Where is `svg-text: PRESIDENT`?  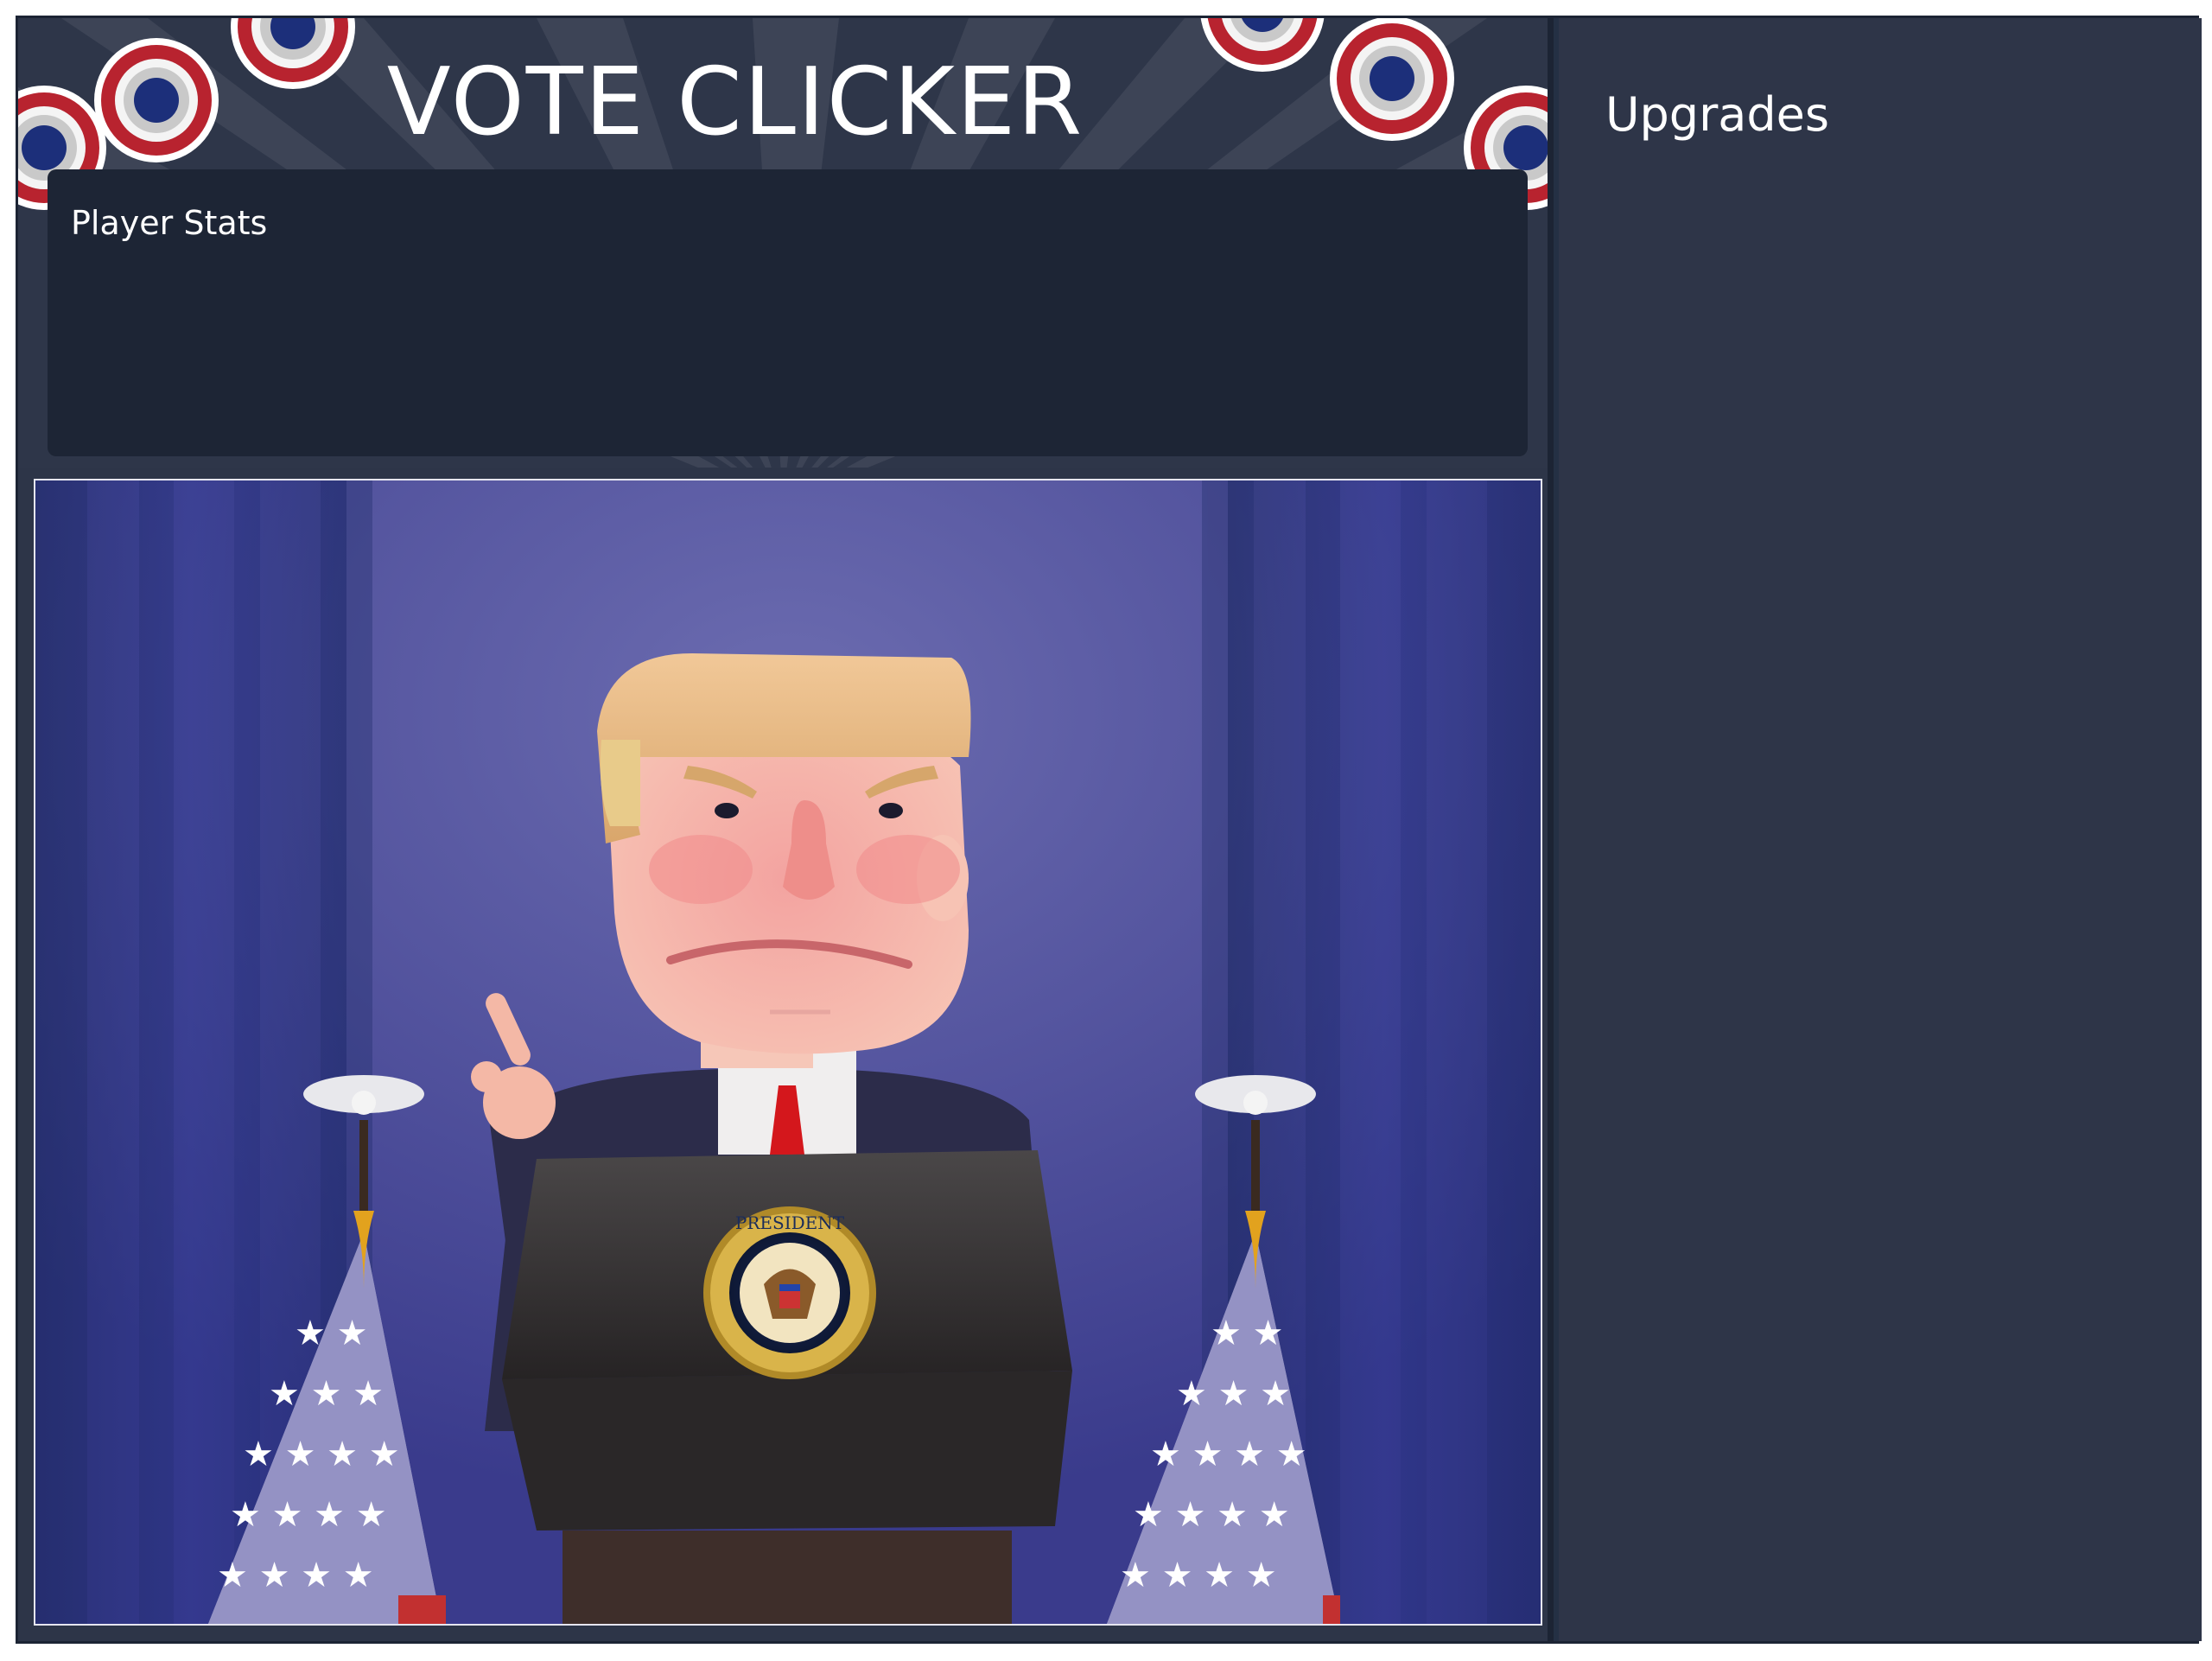 svg-text: PRESIDENT is located at coordinates (790, 1222).